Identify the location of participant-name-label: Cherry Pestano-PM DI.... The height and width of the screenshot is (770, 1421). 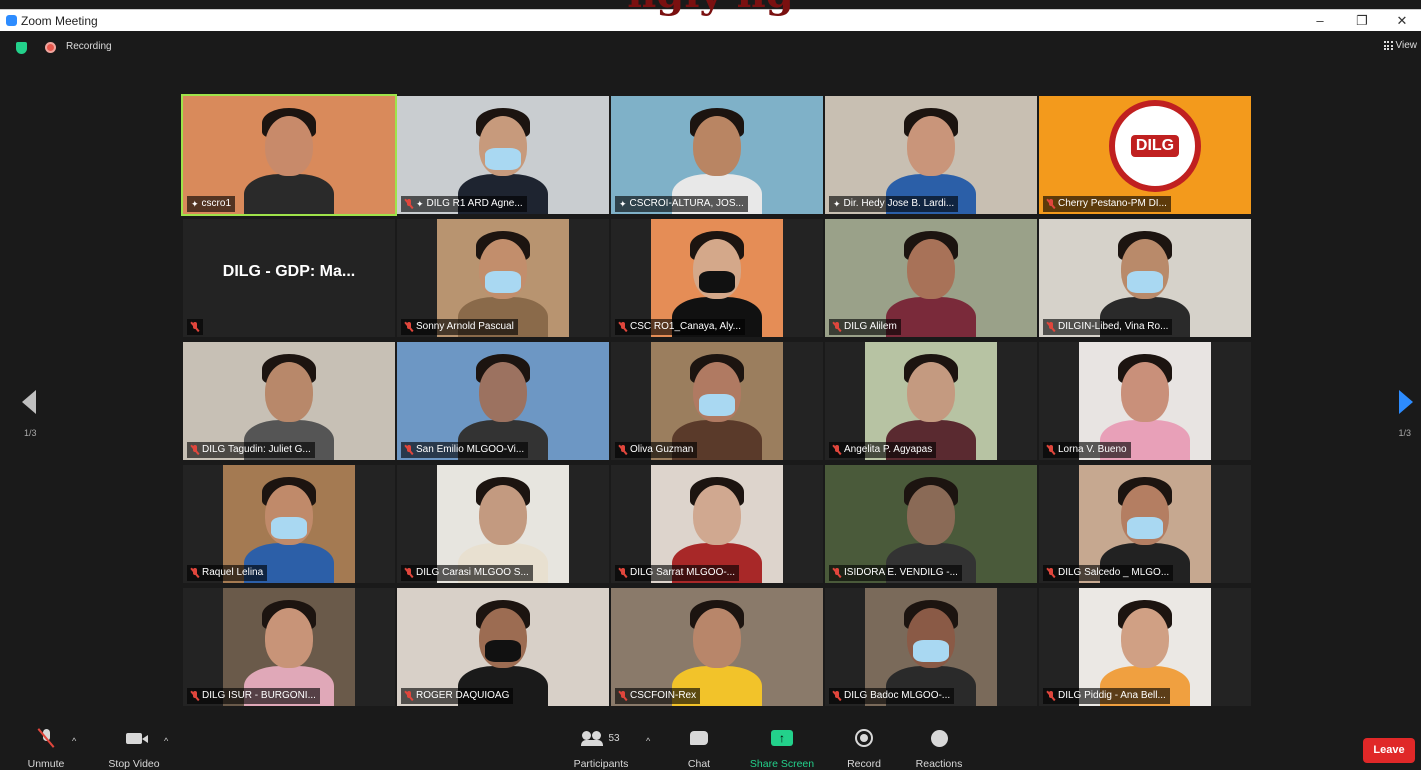
(1107, 204).